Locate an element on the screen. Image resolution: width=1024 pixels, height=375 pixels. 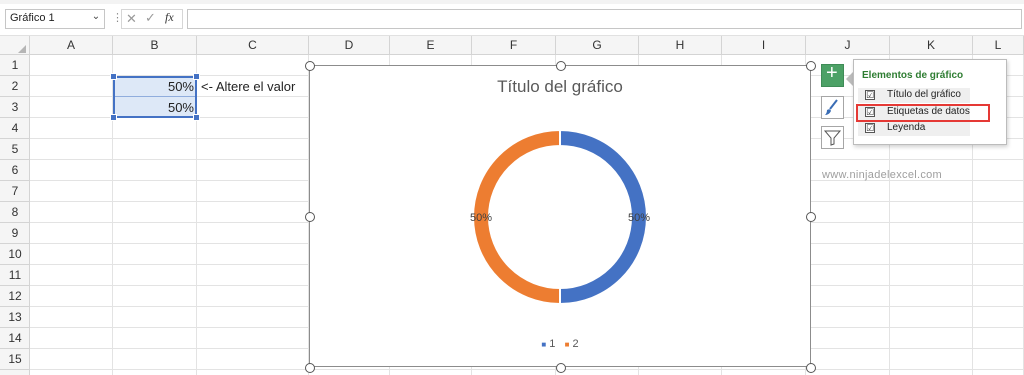
cell-b2: 50% is located at coordinates (154, 86).